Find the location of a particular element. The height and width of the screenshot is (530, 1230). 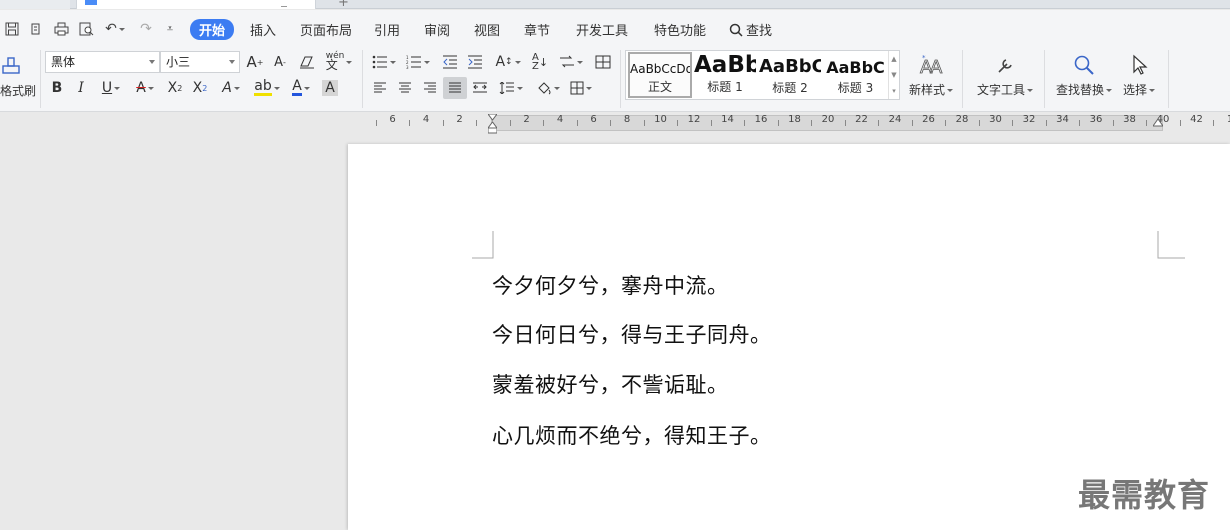

text-tools-label: 文字工具 is located at coordinates (1005, 89).